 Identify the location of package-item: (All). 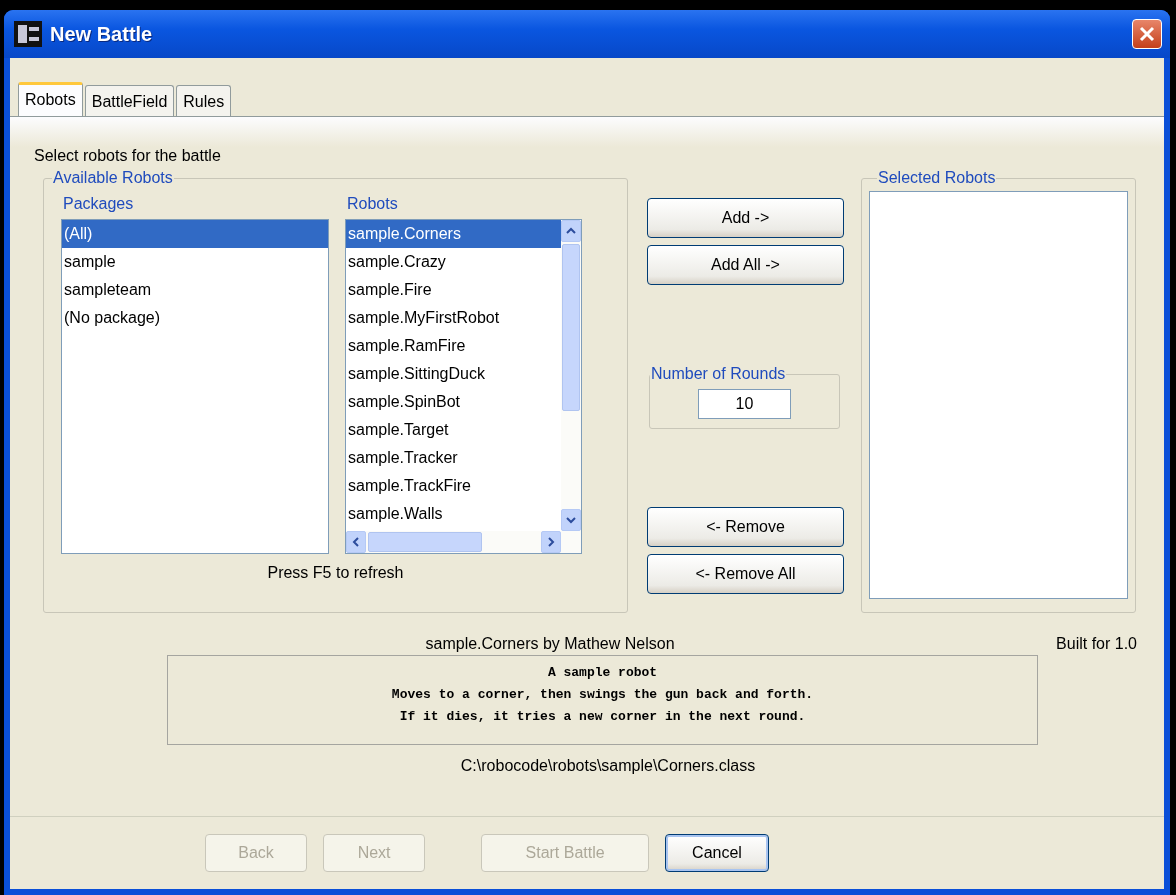
(195, 234).